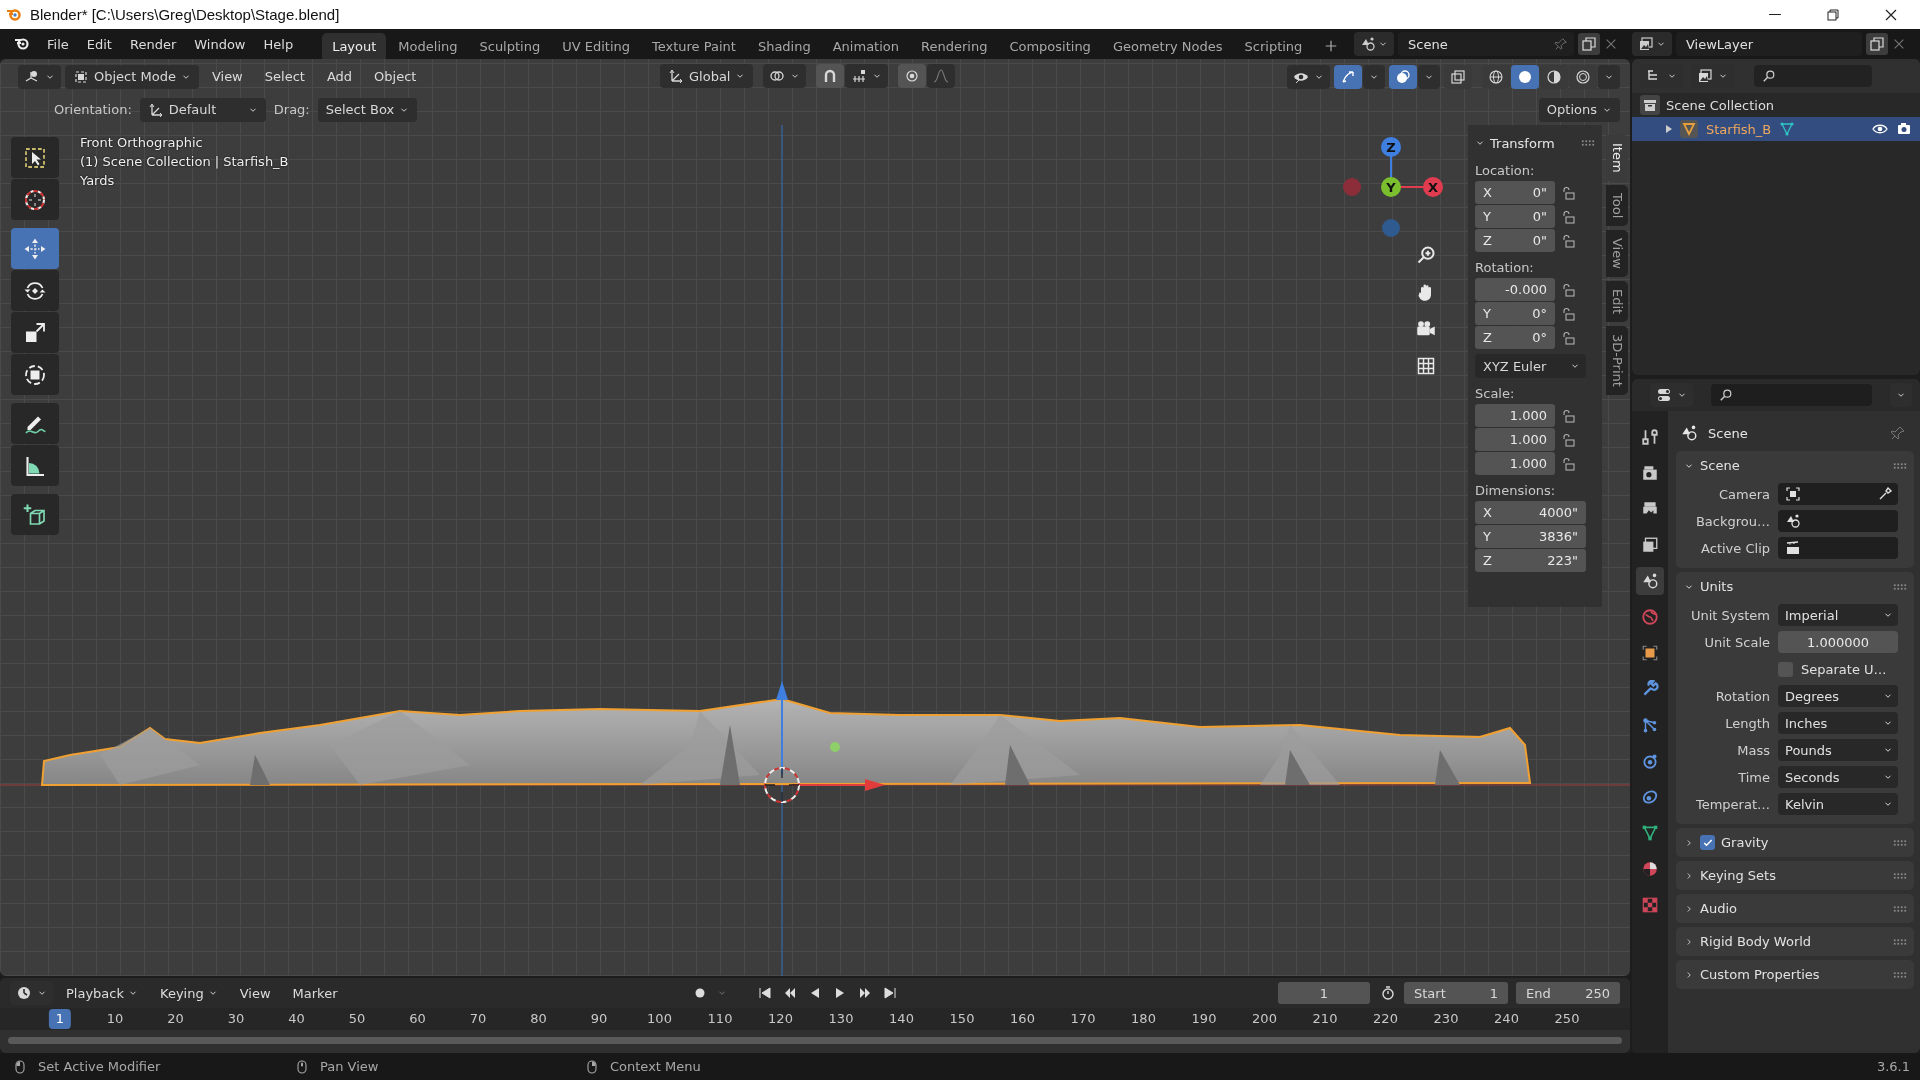 Image resolution: width=1920 pixels, height=1080 pixels. Describe the element at coordinates (1838, 615) in the screenshot. I see `dropdown: Imperial` at that location.